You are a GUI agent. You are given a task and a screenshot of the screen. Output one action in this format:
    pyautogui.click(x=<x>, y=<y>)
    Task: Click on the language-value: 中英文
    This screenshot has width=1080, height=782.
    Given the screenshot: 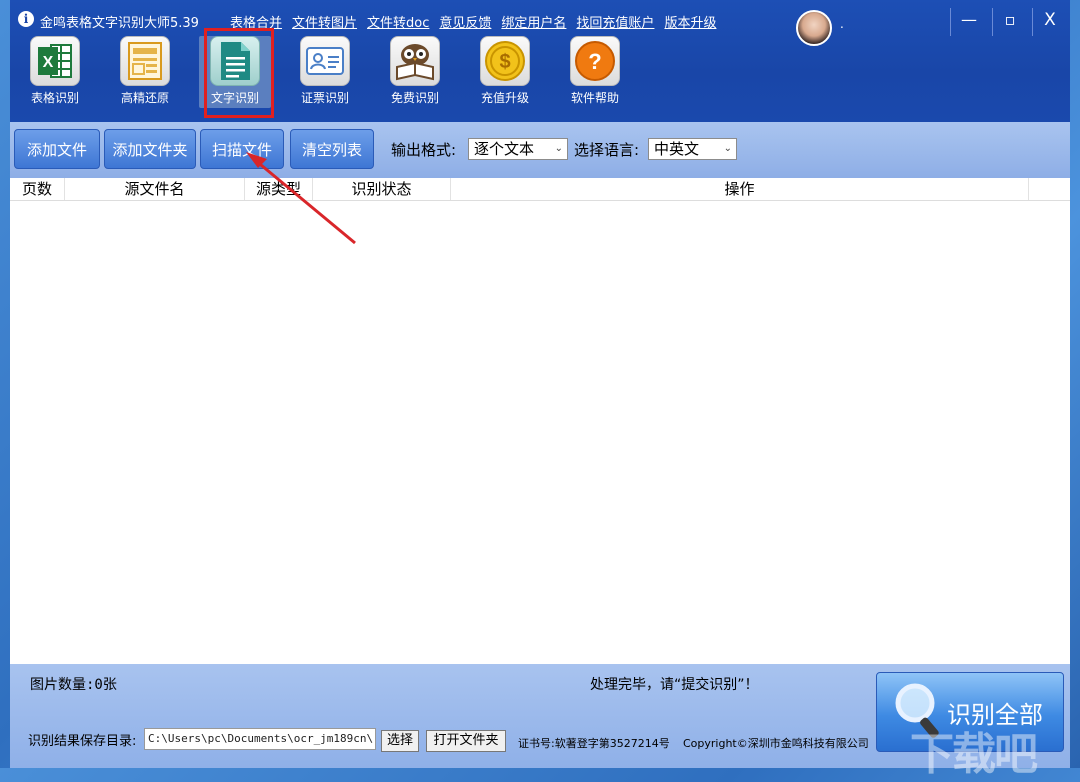 What is the action you would take?
    pyautogui.click(x=677, y=149)
    